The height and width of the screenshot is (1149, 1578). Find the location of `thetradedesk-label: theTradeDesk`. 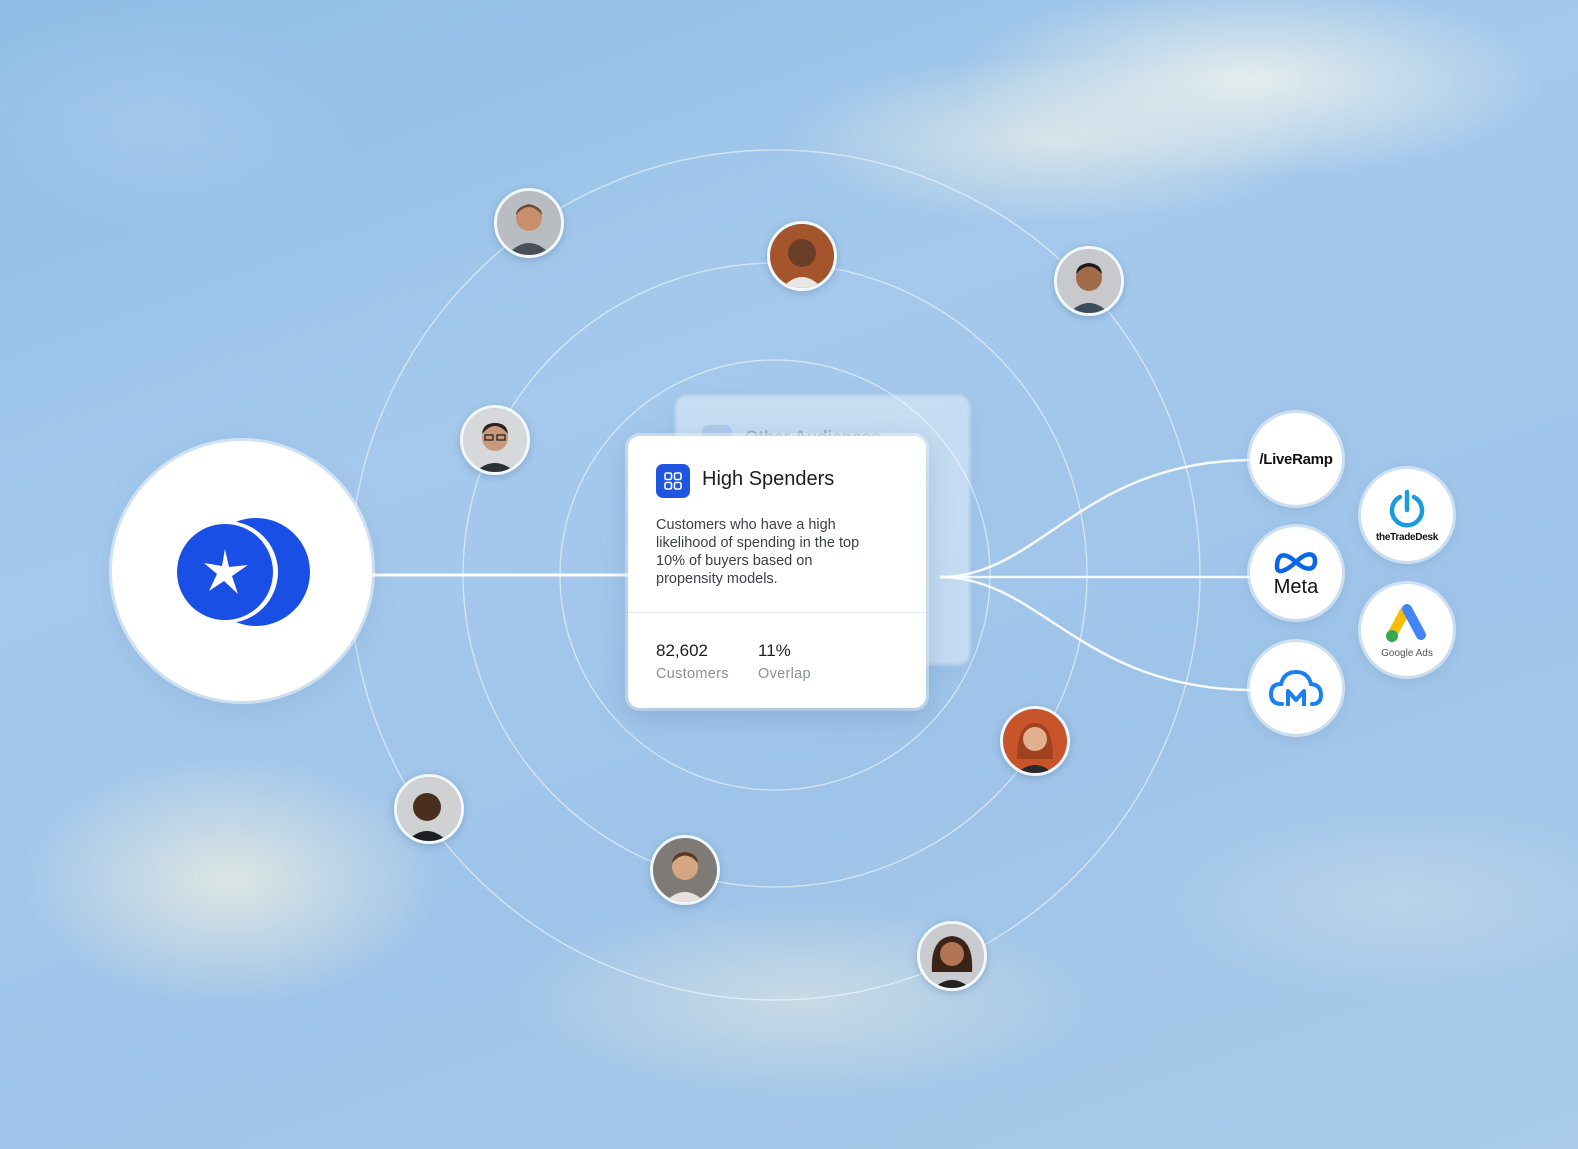

thetradedesk-label: theTradeDesk is located at coordinates (1407, 537).